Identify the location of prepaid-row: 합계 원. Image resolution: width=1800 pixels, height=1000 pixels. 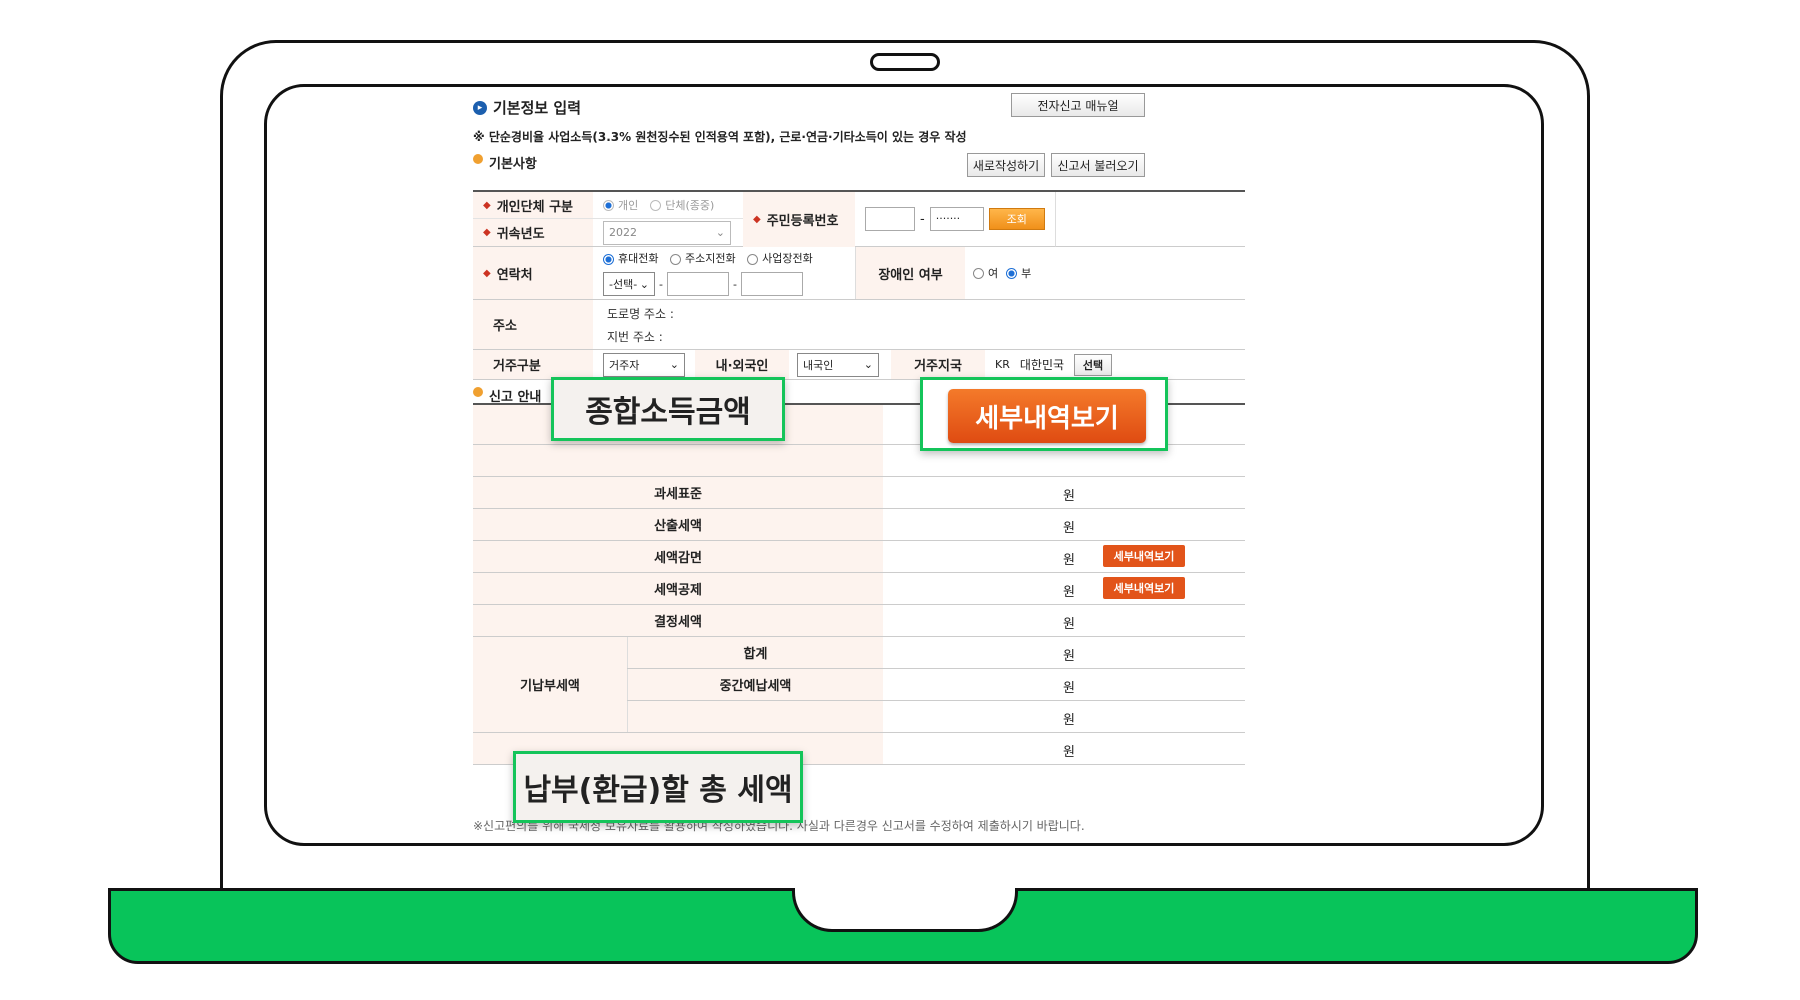
(936, 653).